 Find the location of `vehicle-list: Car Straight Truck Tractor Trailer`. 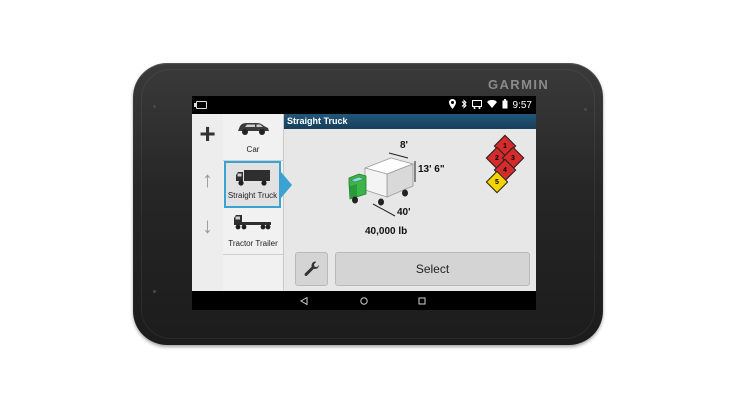

vehicle-list: Car Straight Truck Tractor Trailer is located at coordinates (253, 202).